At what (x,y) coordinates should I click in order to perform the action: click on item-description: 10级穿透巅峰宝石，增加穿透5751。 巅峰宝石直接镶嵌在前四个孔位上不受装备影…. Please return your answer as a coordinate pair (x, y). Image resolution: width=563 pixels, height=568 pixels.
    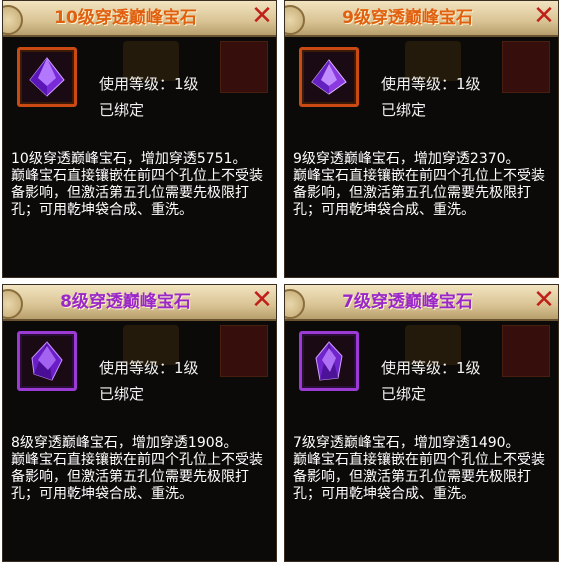
    Looking at the image, I should click on (141, 185).